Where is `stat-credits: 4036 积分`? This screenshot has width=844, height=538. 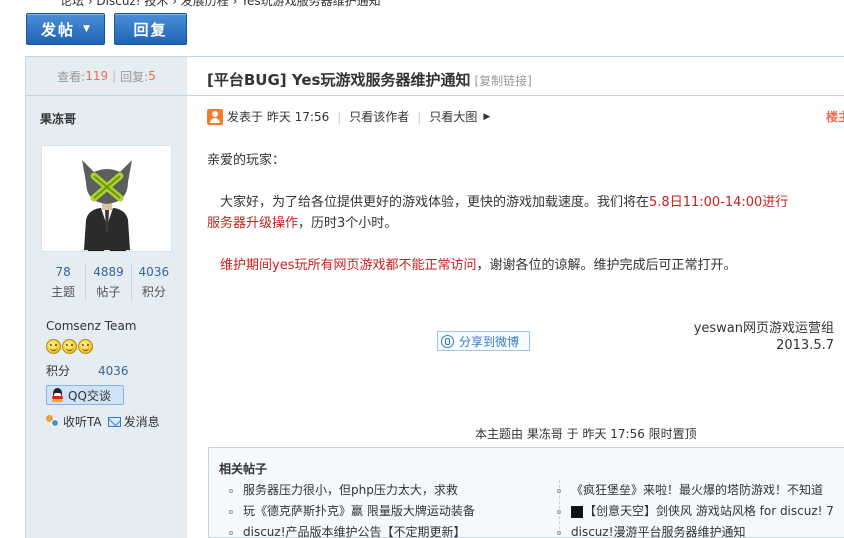
stat-credits: 4036 积分 is located at coordinates (154, 282).